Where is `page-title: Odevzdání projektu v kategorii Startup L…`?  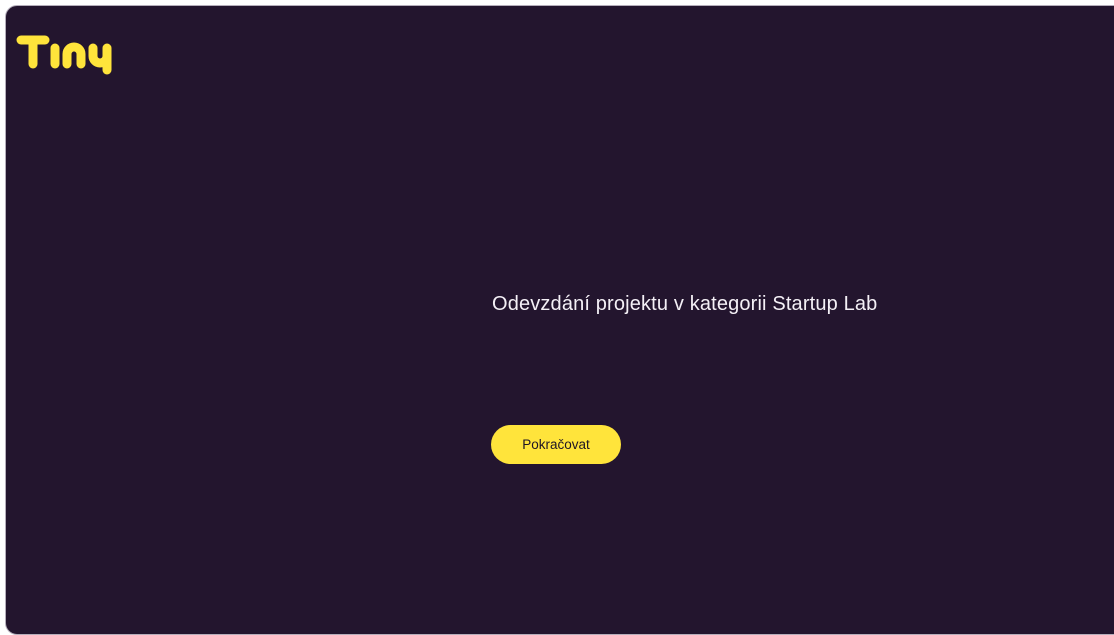
page-title: Odevzdání projektu v kategorii Startup L… is located at coordinates (685, 304).